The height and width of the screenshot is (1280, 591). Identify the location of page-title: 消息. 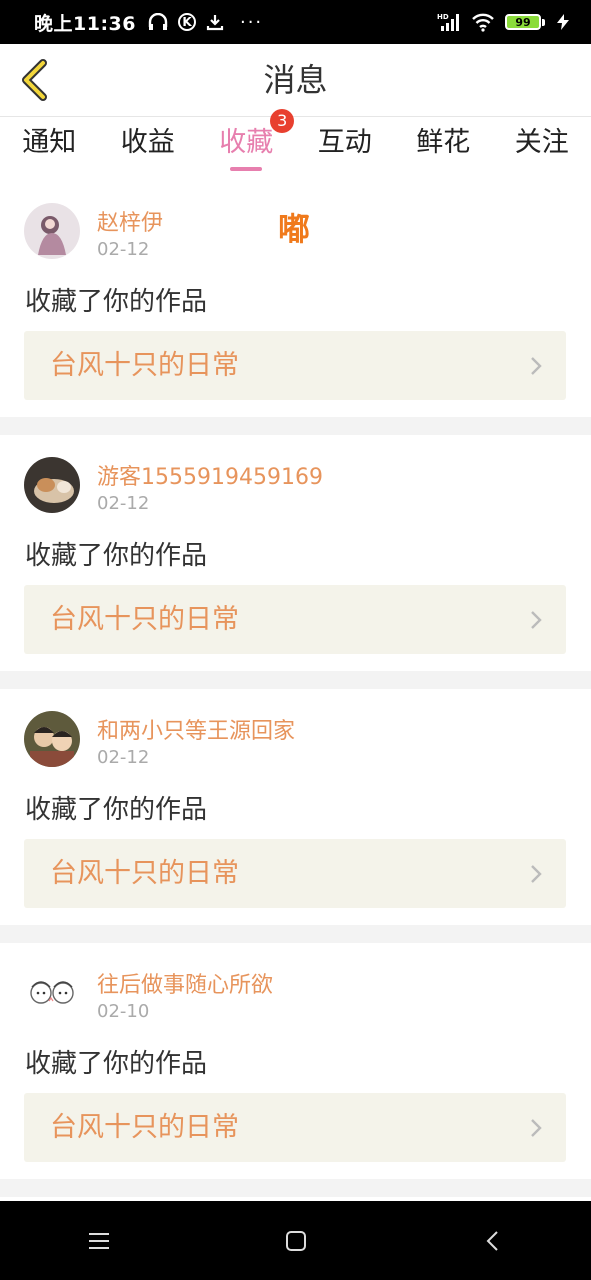
(295, 80).